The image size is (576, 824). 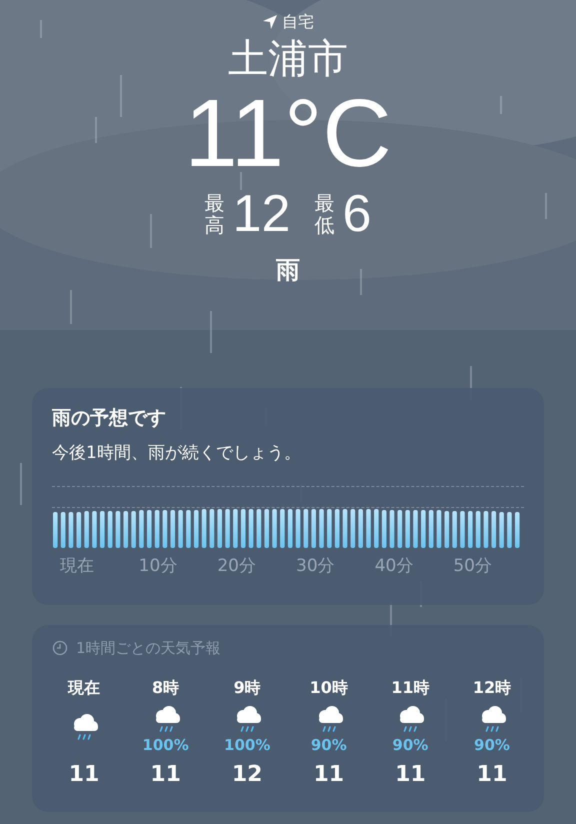 What do you see at coordinates (329, 687) in the screenshot?
I see `hour-label: 10時` at bounding box center [329, 687].